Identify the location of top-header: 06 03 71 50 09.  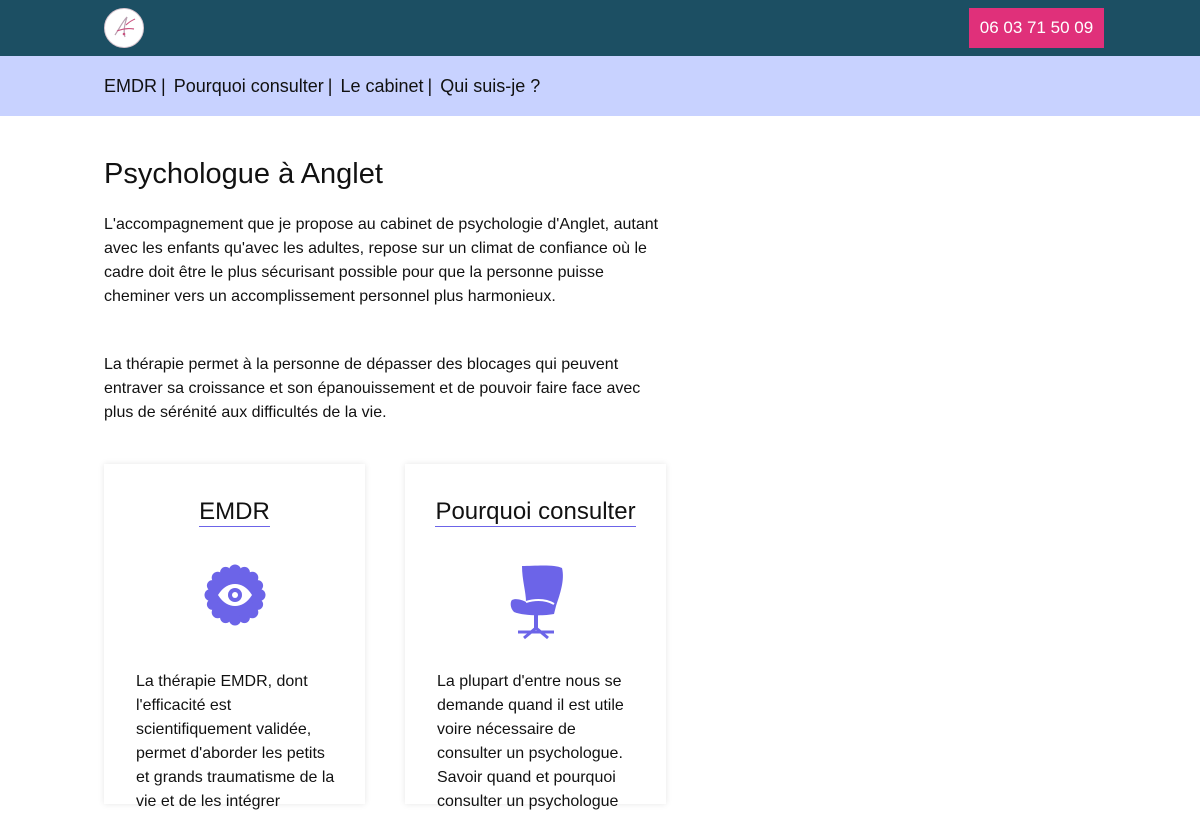
(600, 28).